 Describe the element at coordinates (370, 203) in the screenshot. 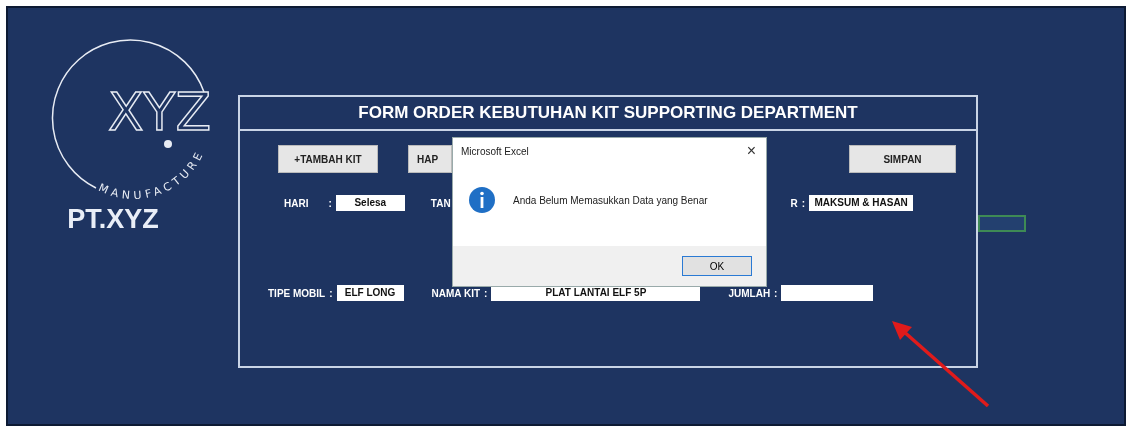

I see `input-field: Selesa` at that location.